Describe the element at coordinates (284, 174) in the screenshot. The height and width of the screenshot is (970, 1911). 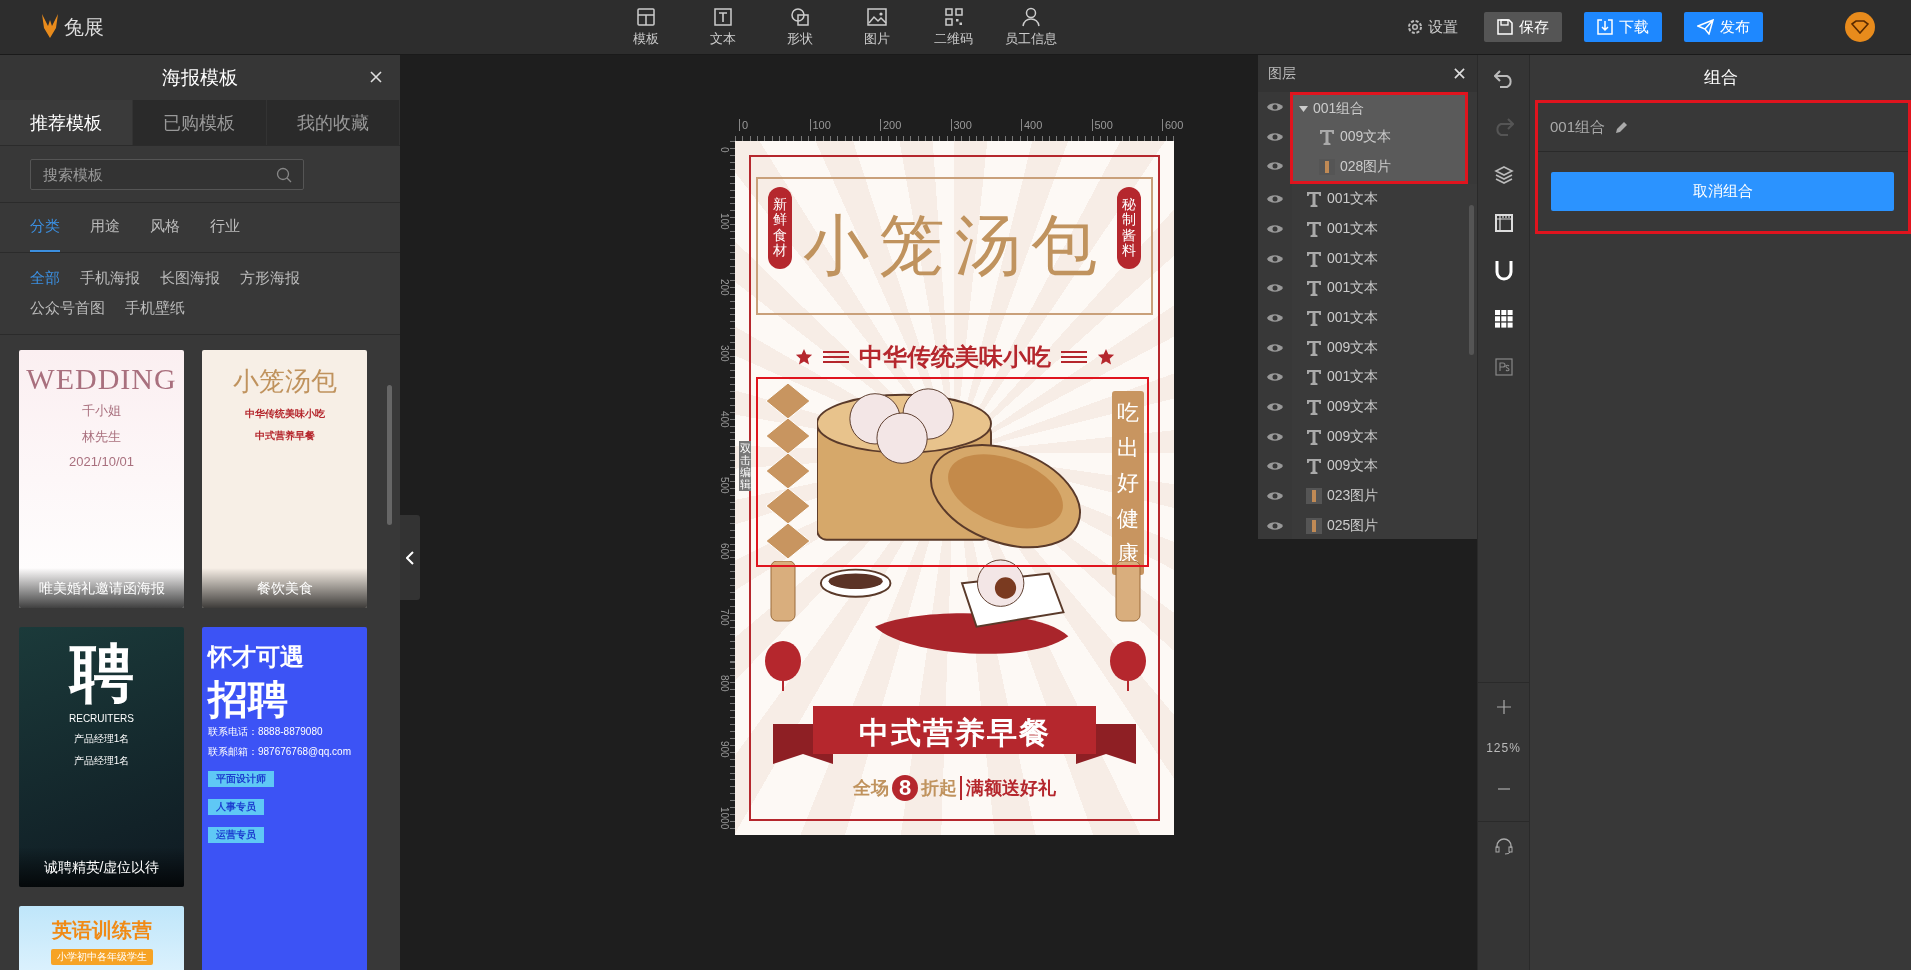
I see `search-icon` at that location.